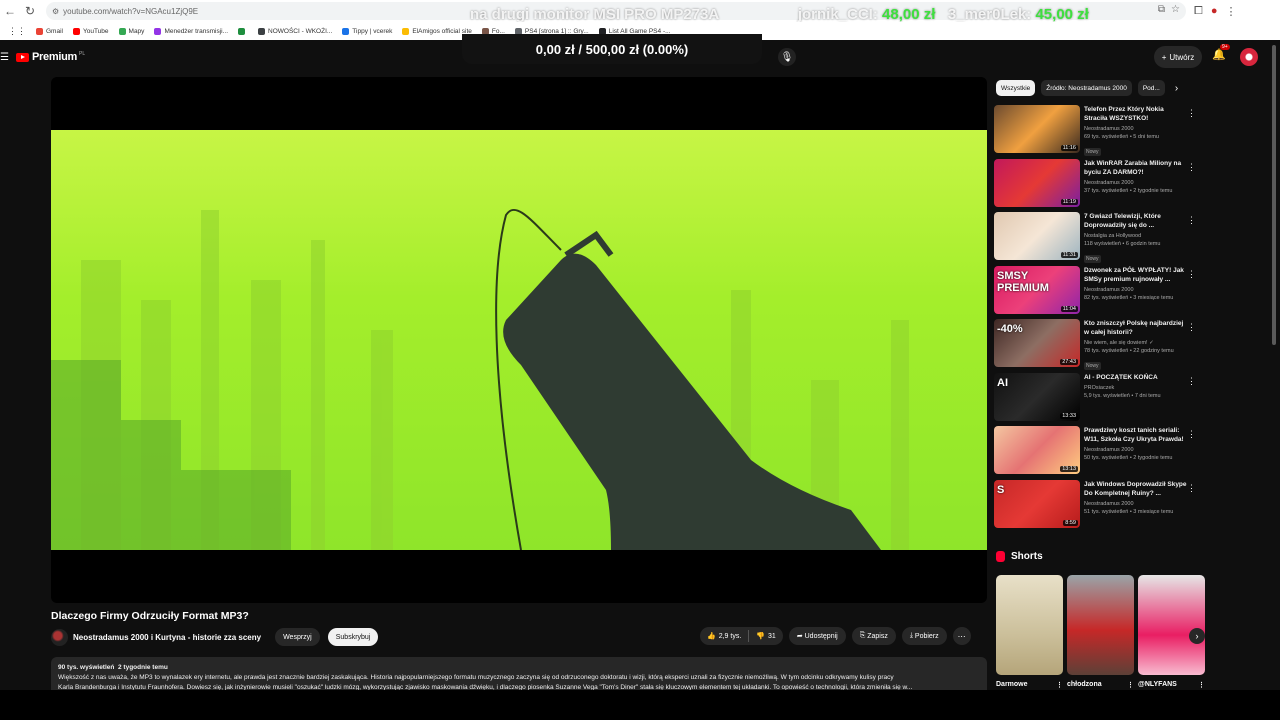  Describe the element at coordinates (1178, 57) in the screenshot. I see `create-button: + Utwórz` at that location.